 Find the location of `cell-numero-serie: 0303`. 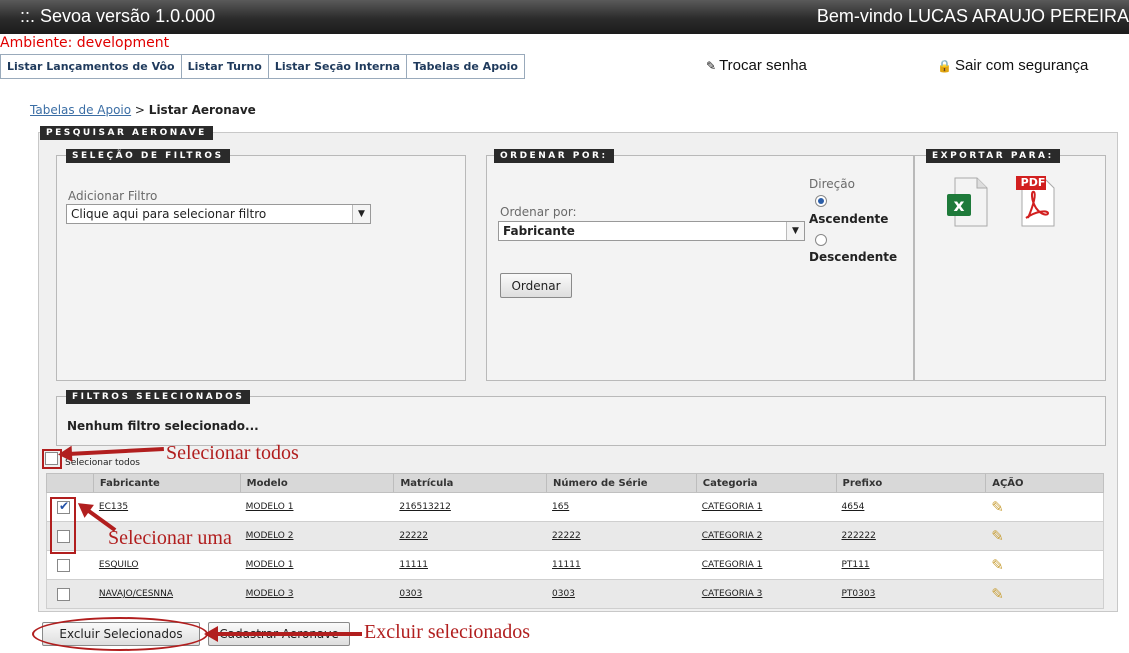

cell-numero-serie: 0303 is located at coordinates (621, 594).